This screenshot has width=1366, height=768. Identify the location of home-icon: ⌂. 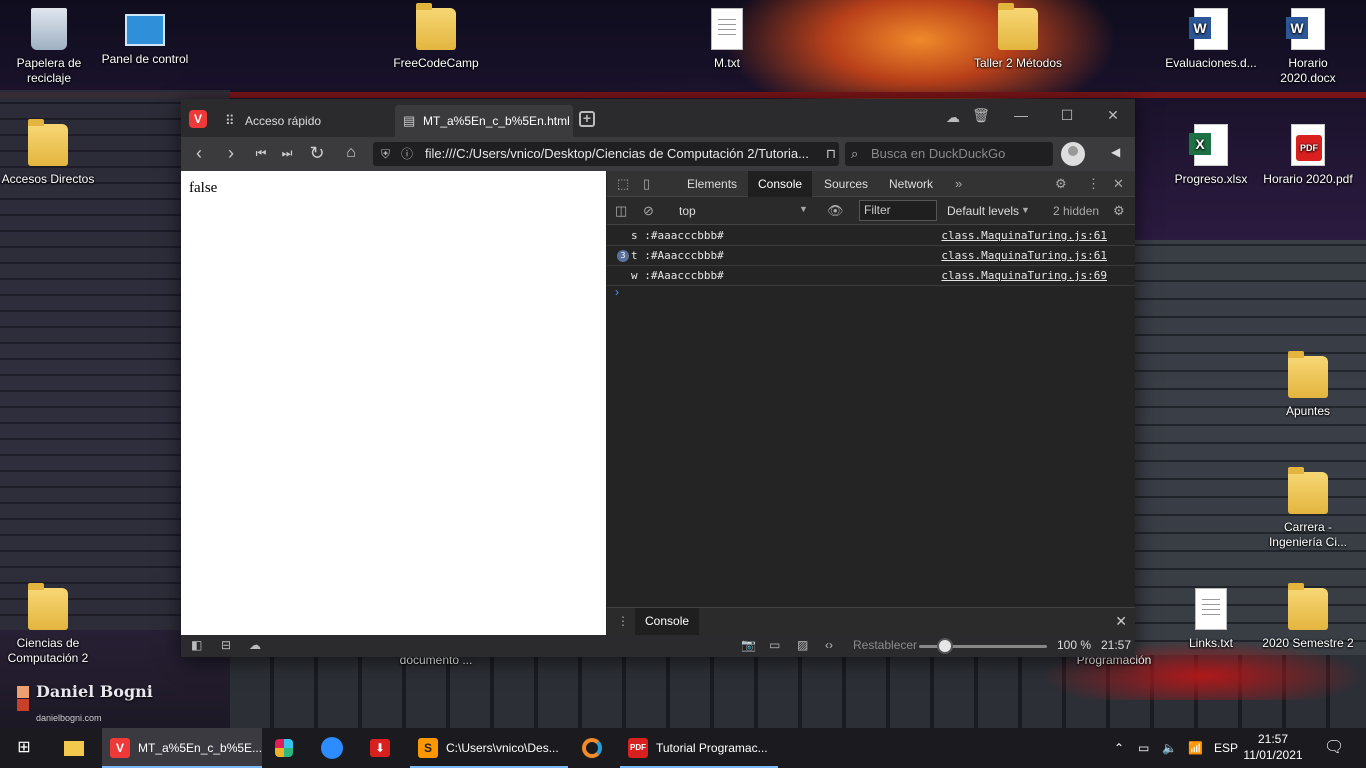
(351, 153).